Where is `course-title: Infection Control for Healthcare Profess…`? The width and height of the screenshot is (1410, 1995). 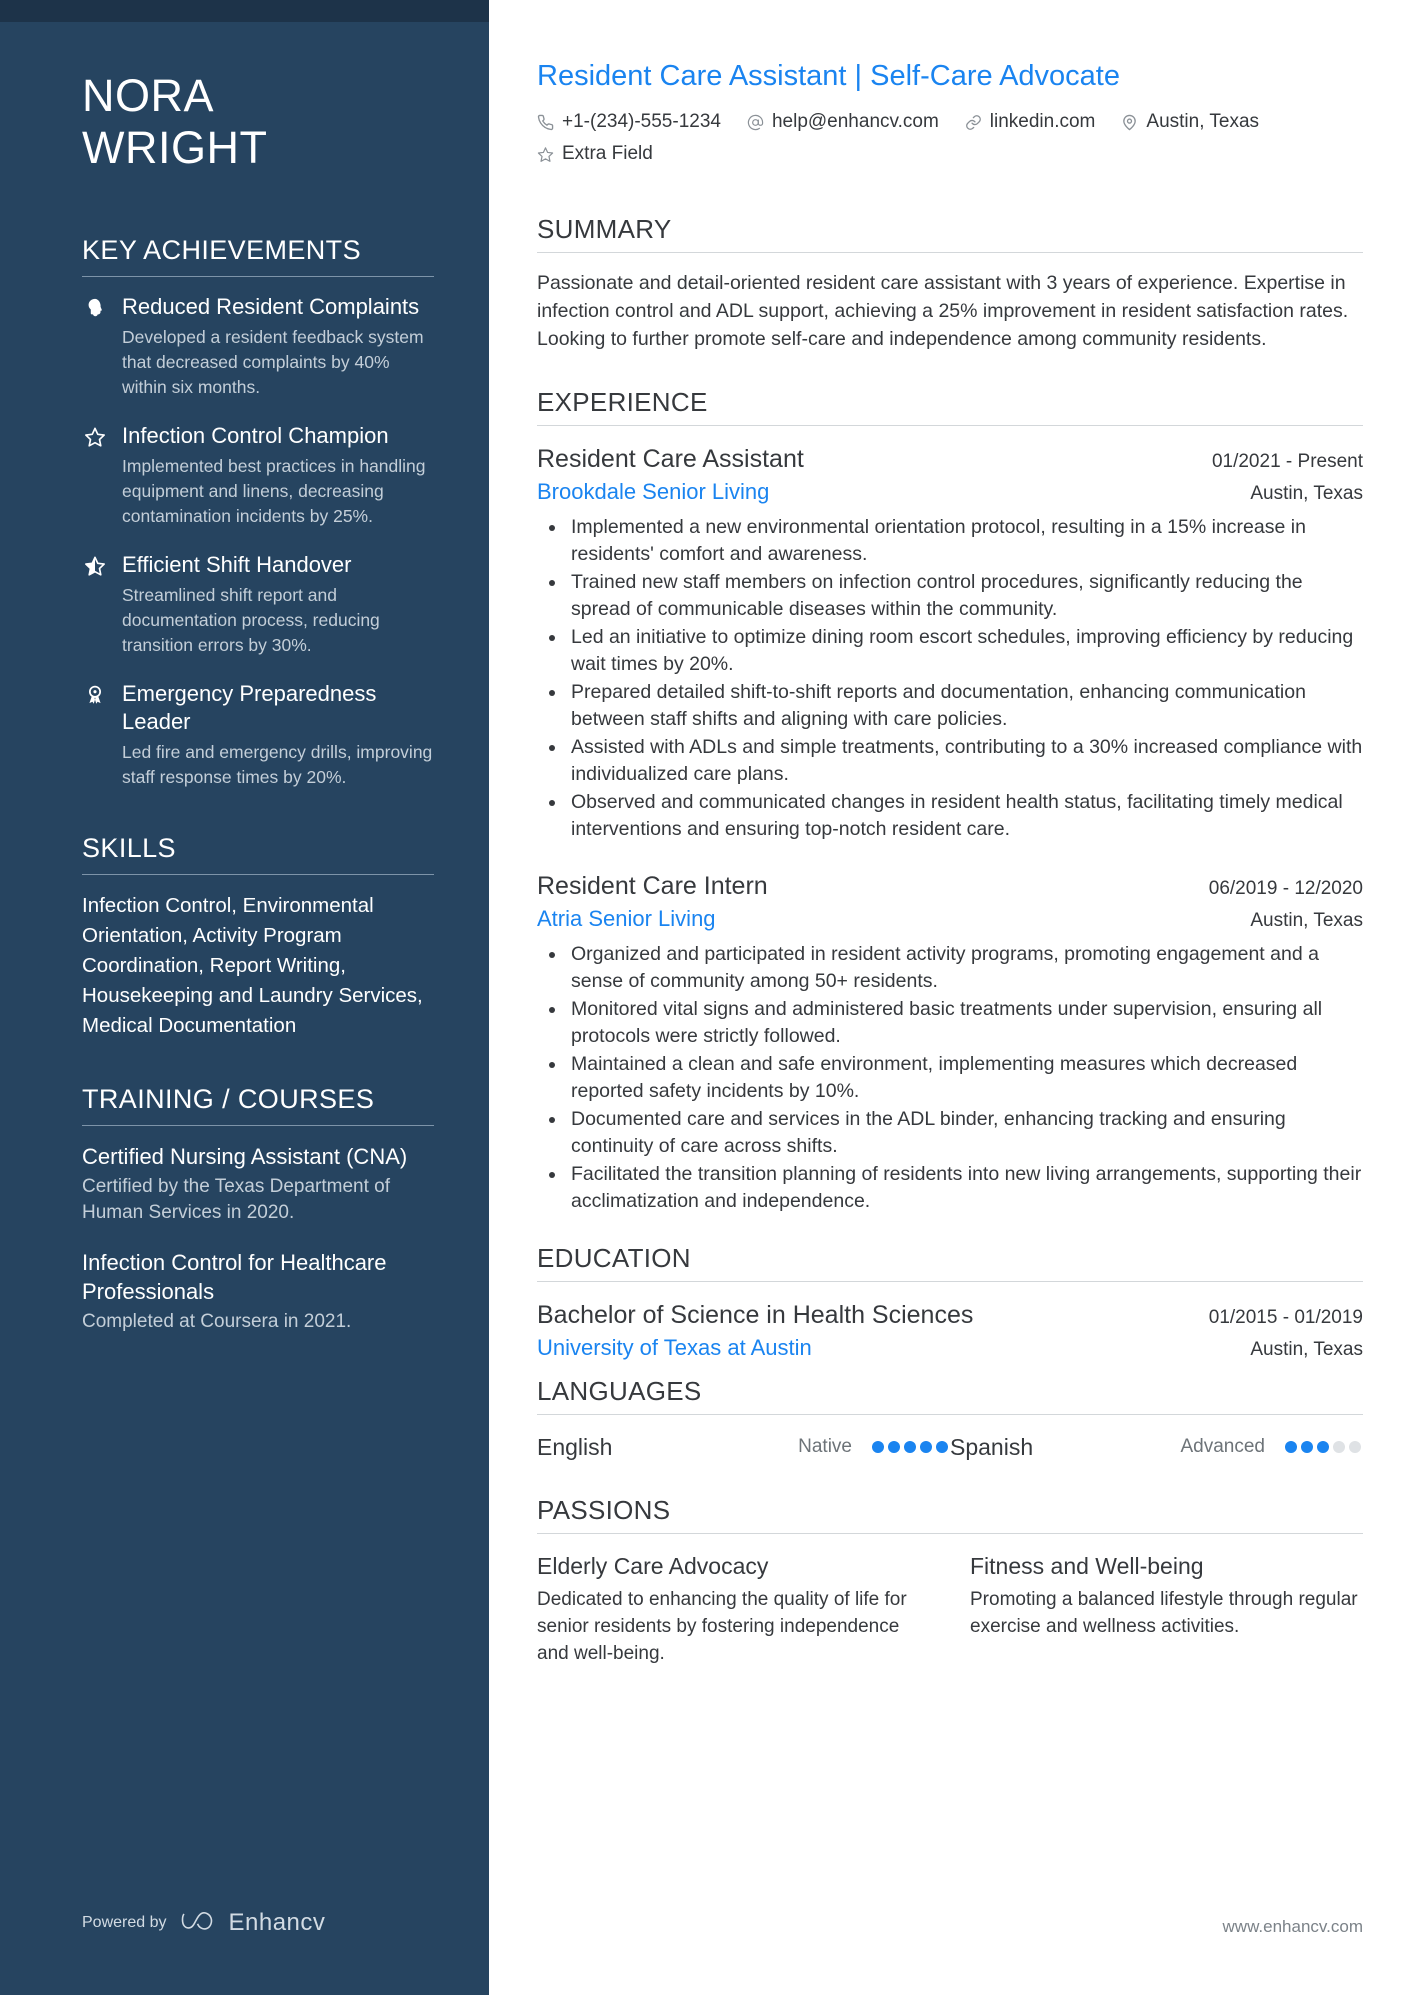
course-title: Infection Control for Healthcare Profess… is located at coordinates (234, 1277).